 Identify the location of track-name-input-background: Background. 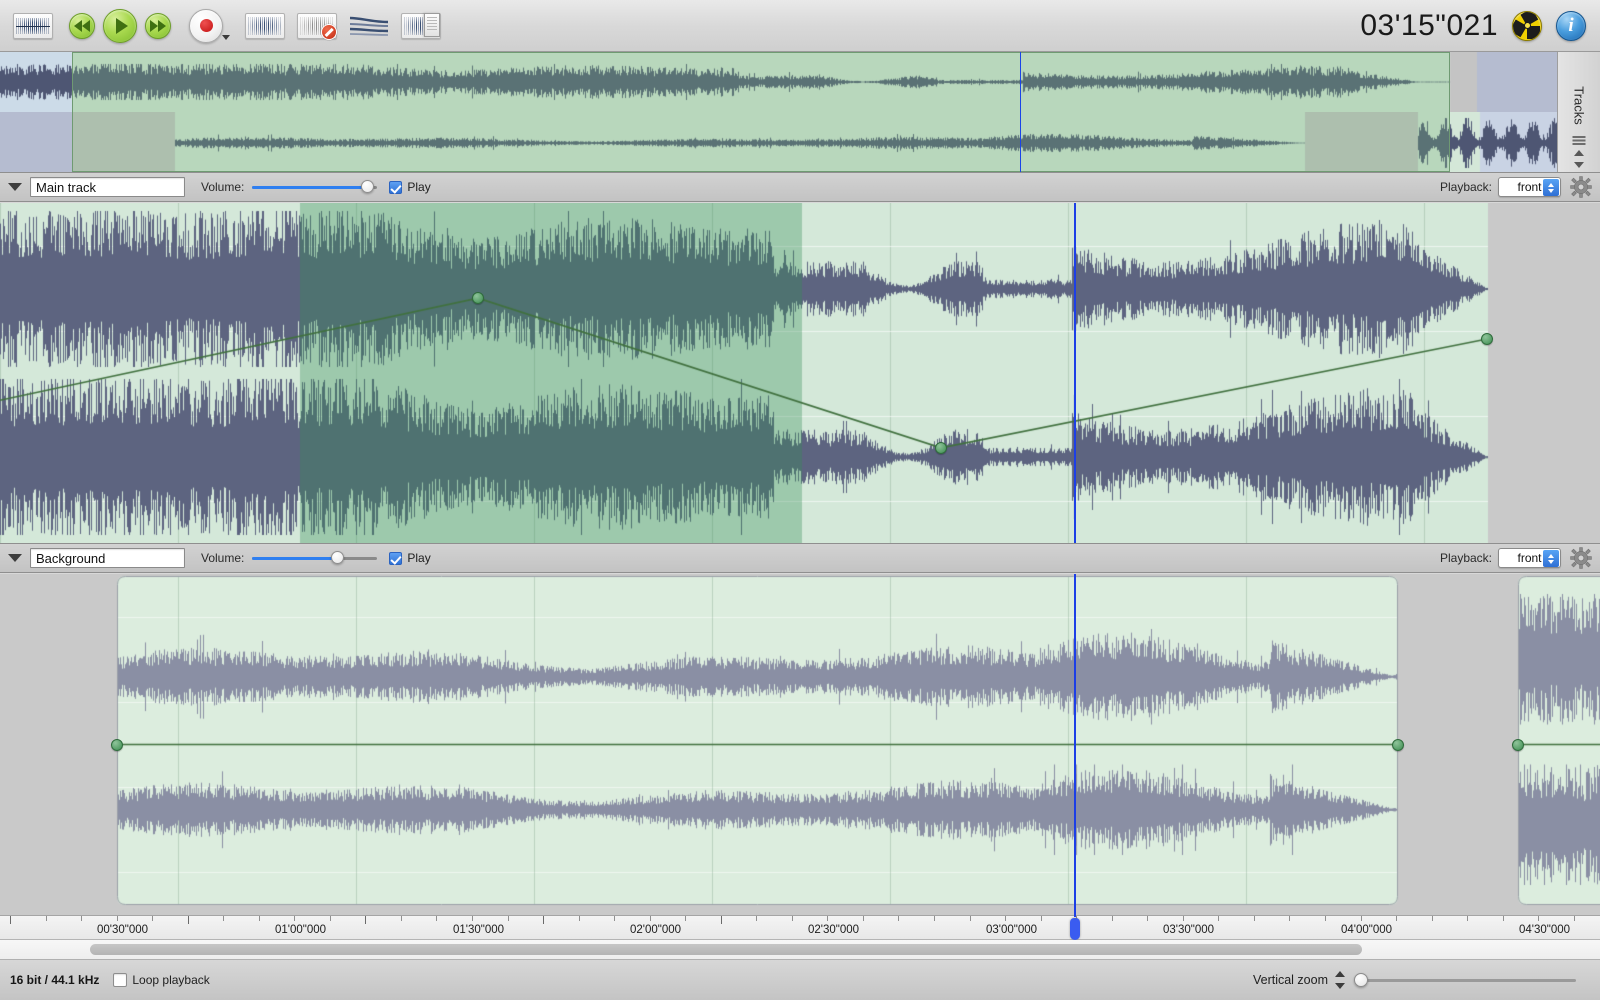
(107, 558).